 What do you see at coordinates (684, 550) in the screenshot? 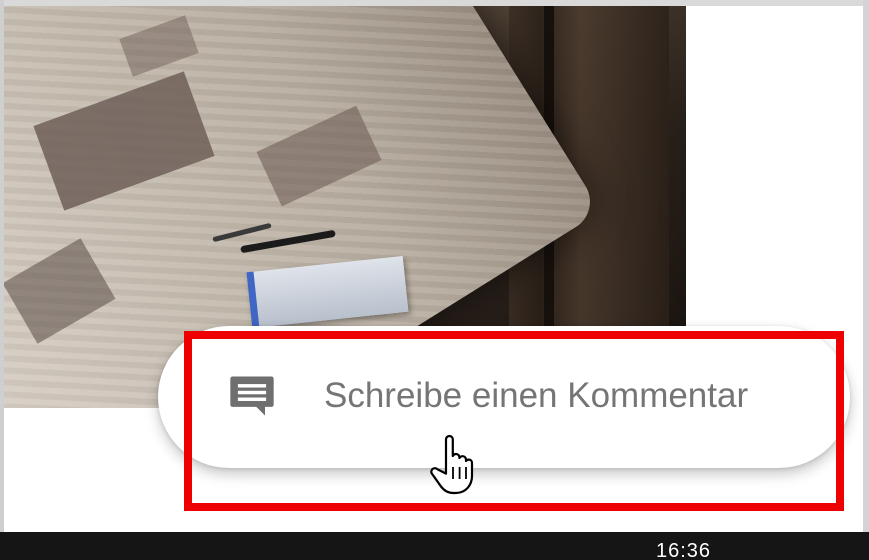
I see `status-bar-clock: 16:36` at bounding box center [684, 550].